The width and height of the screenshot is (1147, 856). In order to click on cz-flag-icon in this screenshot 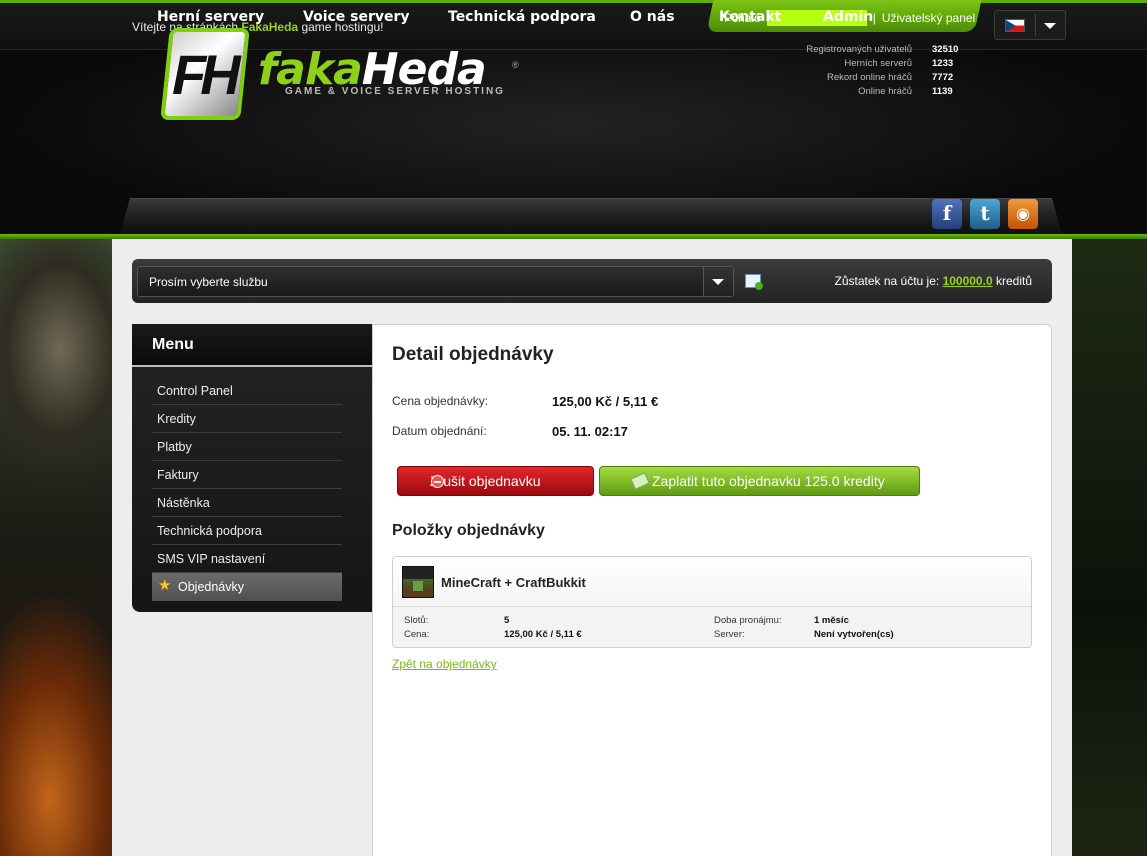, I will do `click(1015, 25)`.